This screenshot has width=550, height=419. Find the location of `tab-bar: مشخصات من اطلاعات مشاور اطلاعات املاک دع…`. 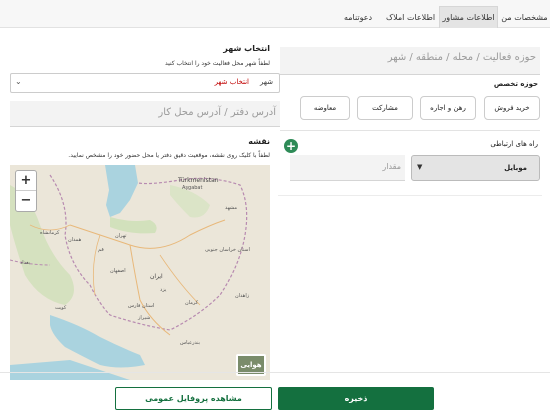

tab-bar: مشخصات من اطلاعات مشاور اطلاعات املاک دع… is located at coordinates (275, 14).